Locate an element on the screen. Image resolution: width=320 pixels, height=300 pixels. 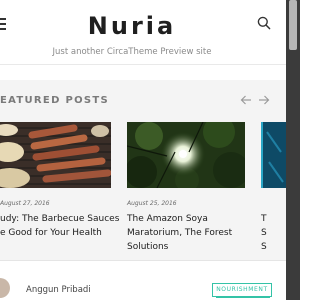
post-author: Anggun Pribadi is located at coordinates (58, 290).